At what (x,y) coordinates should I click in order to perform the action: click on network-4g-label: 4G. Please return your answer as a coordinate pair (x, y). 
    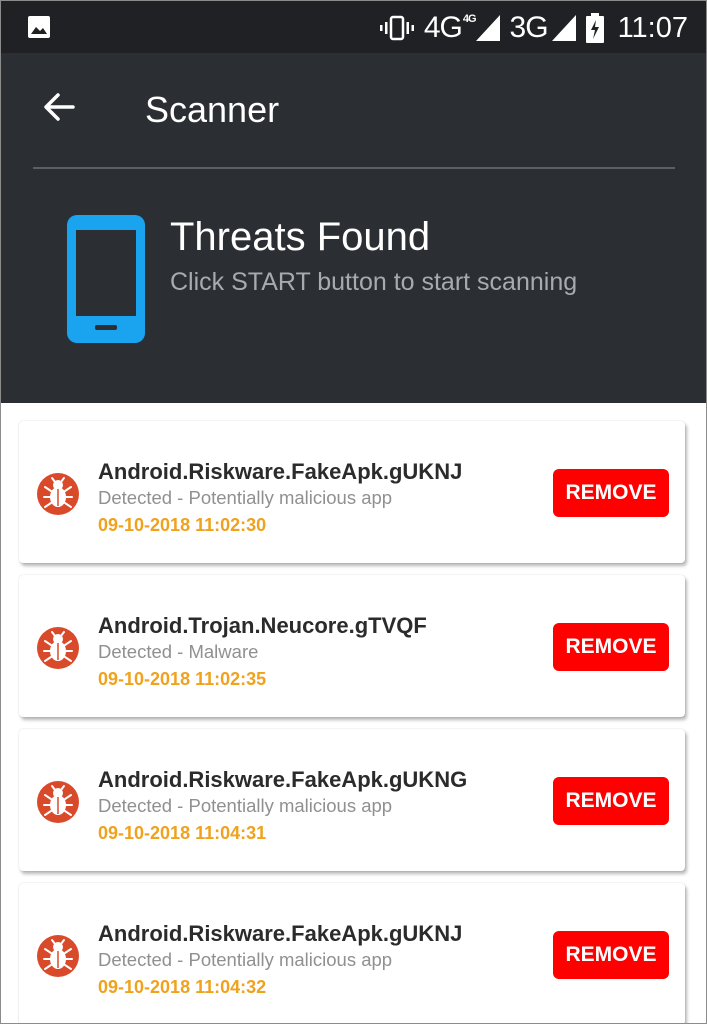
    Looking at the image, I should click on (443, 27).